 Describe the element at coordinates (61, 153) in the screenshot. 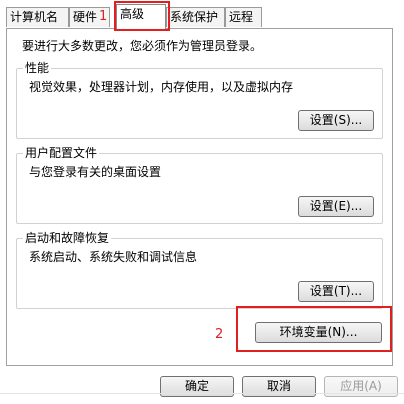

I see `user-profiles-title: 用户配置文件` at that location.